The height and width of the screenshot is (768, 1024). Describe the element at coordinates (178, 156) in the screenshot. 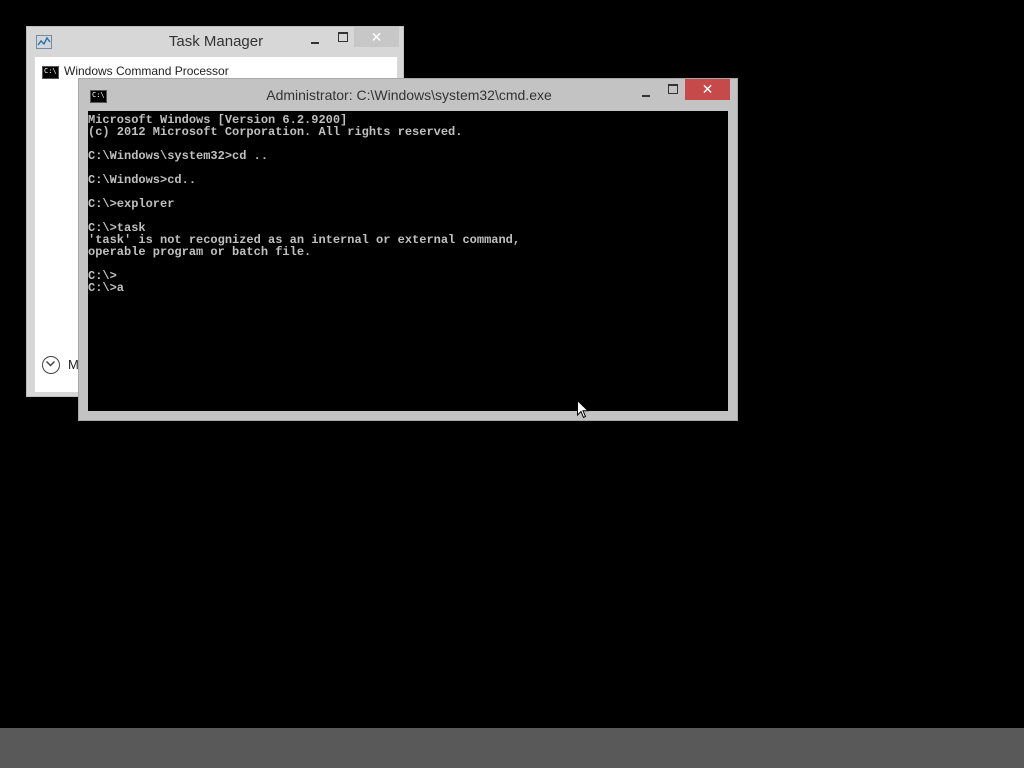

I see `console-line: C:\Windows\system32>cd ..` at that location.